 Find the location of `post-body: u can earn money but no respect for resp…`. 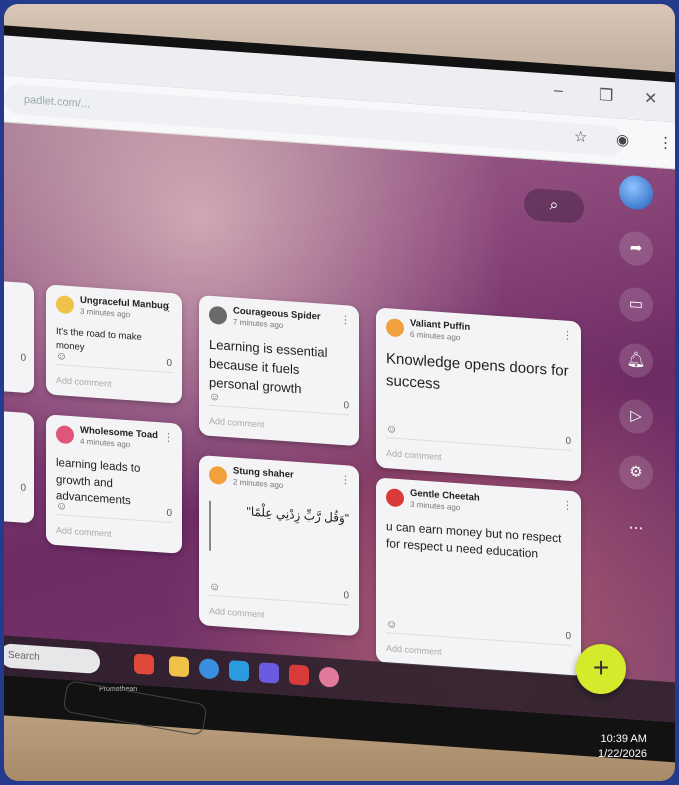

post-body: u can earn money but no respect for resp… is located at coordinates (474, 540).